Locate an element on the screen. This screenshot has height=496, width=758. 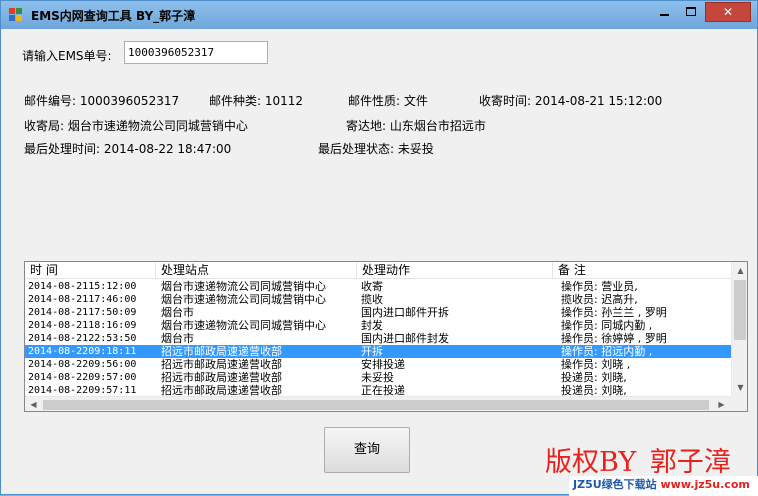
mail-type-info: 邮件种类: 10112 is located at coordinates (256, 101).